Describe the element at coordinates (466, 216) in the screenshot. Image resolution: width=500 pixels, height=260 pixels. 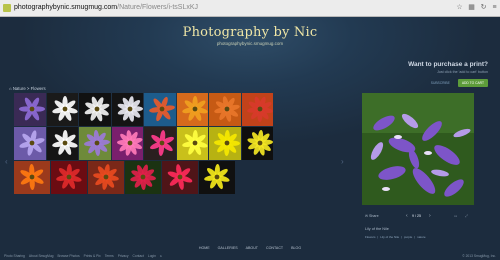
I see `fullscreen-icon: ⤢` at that location.